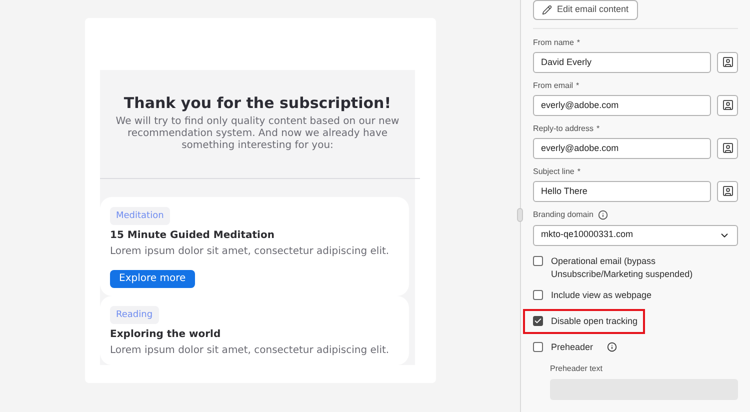 This screenshot has height=412, width=750. I want to click on edit-content-button: Edit email content, so click(585, 10).